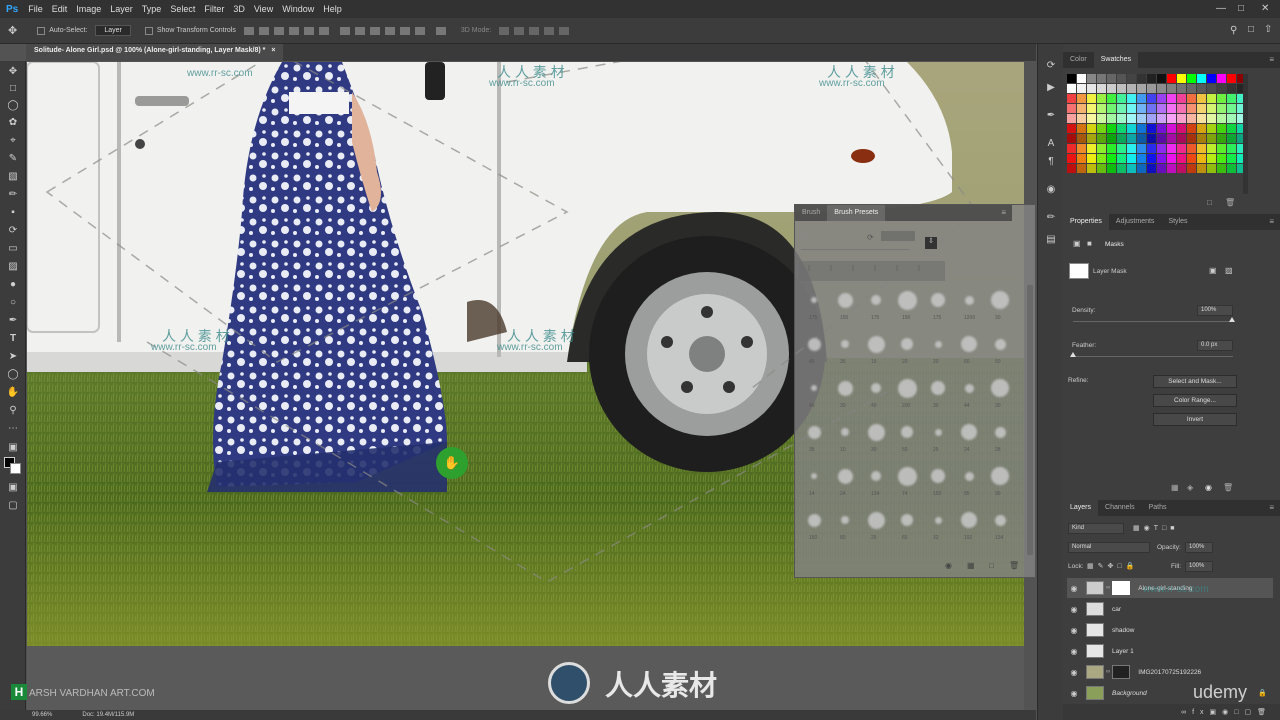 This screenshot has height=720, width=1280. I want to click on blur-tool-icon: ●, so click(13, 284).